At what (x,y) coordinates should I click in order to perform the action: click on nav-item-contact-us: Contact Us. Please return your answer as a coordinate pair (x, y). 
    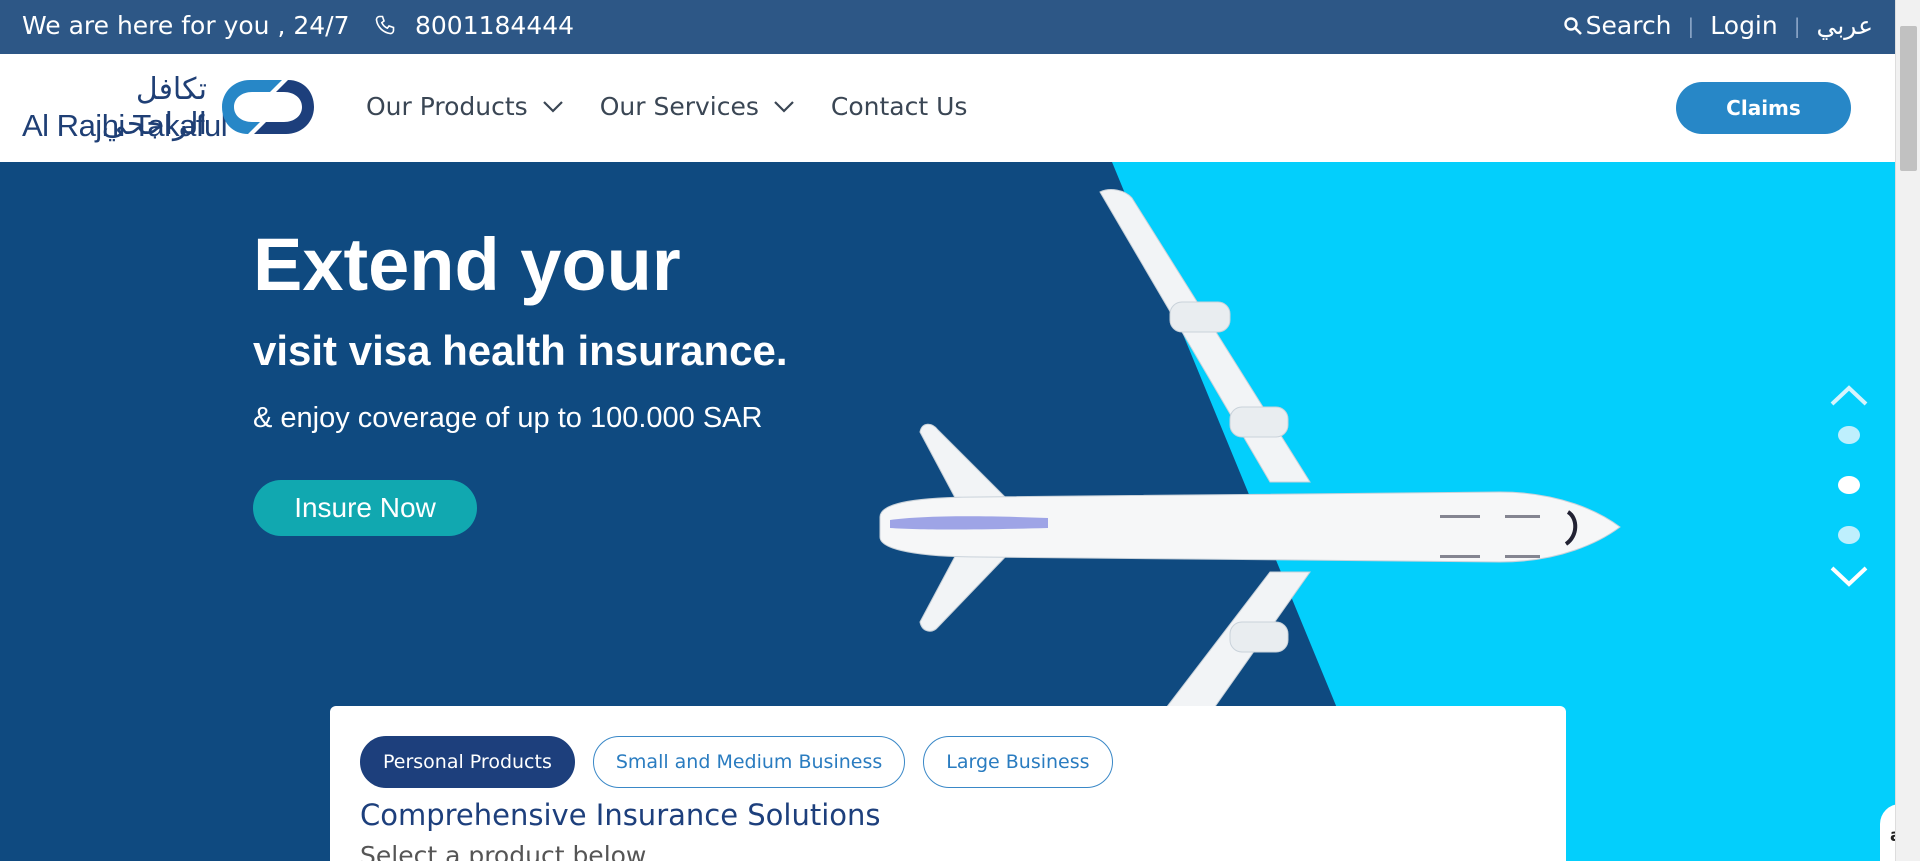
    Looking at the image, I should click on (899, 106).